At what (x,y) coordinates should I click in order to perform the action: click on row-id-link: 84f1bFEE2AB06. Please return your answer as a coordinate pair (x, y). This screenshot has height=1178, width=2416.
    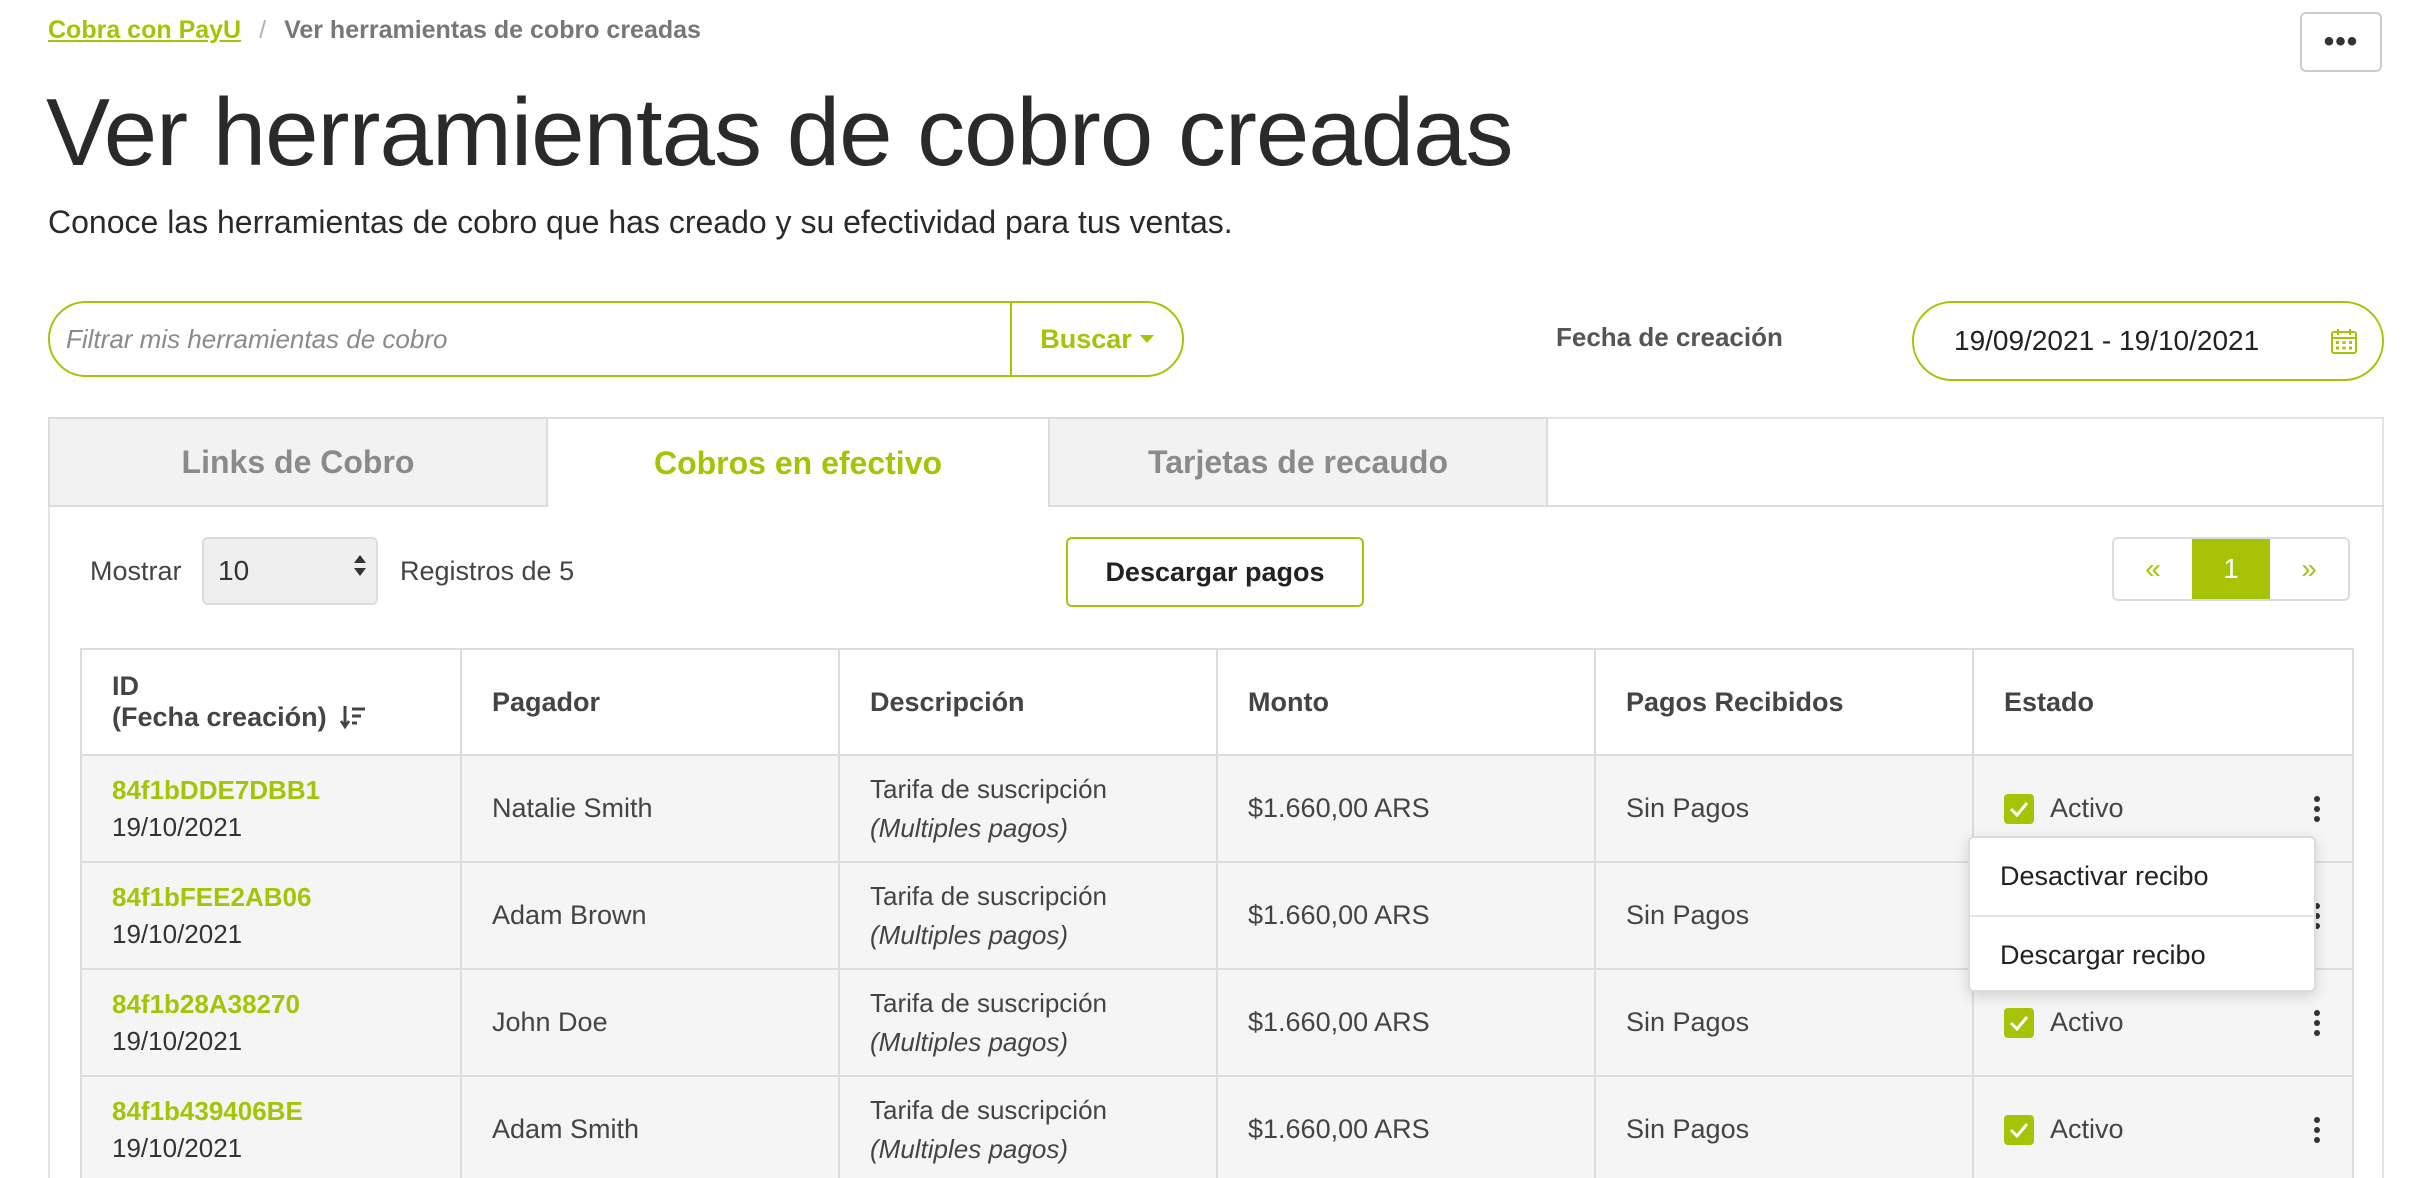
    Looking at the image, I should click on (271, 897).